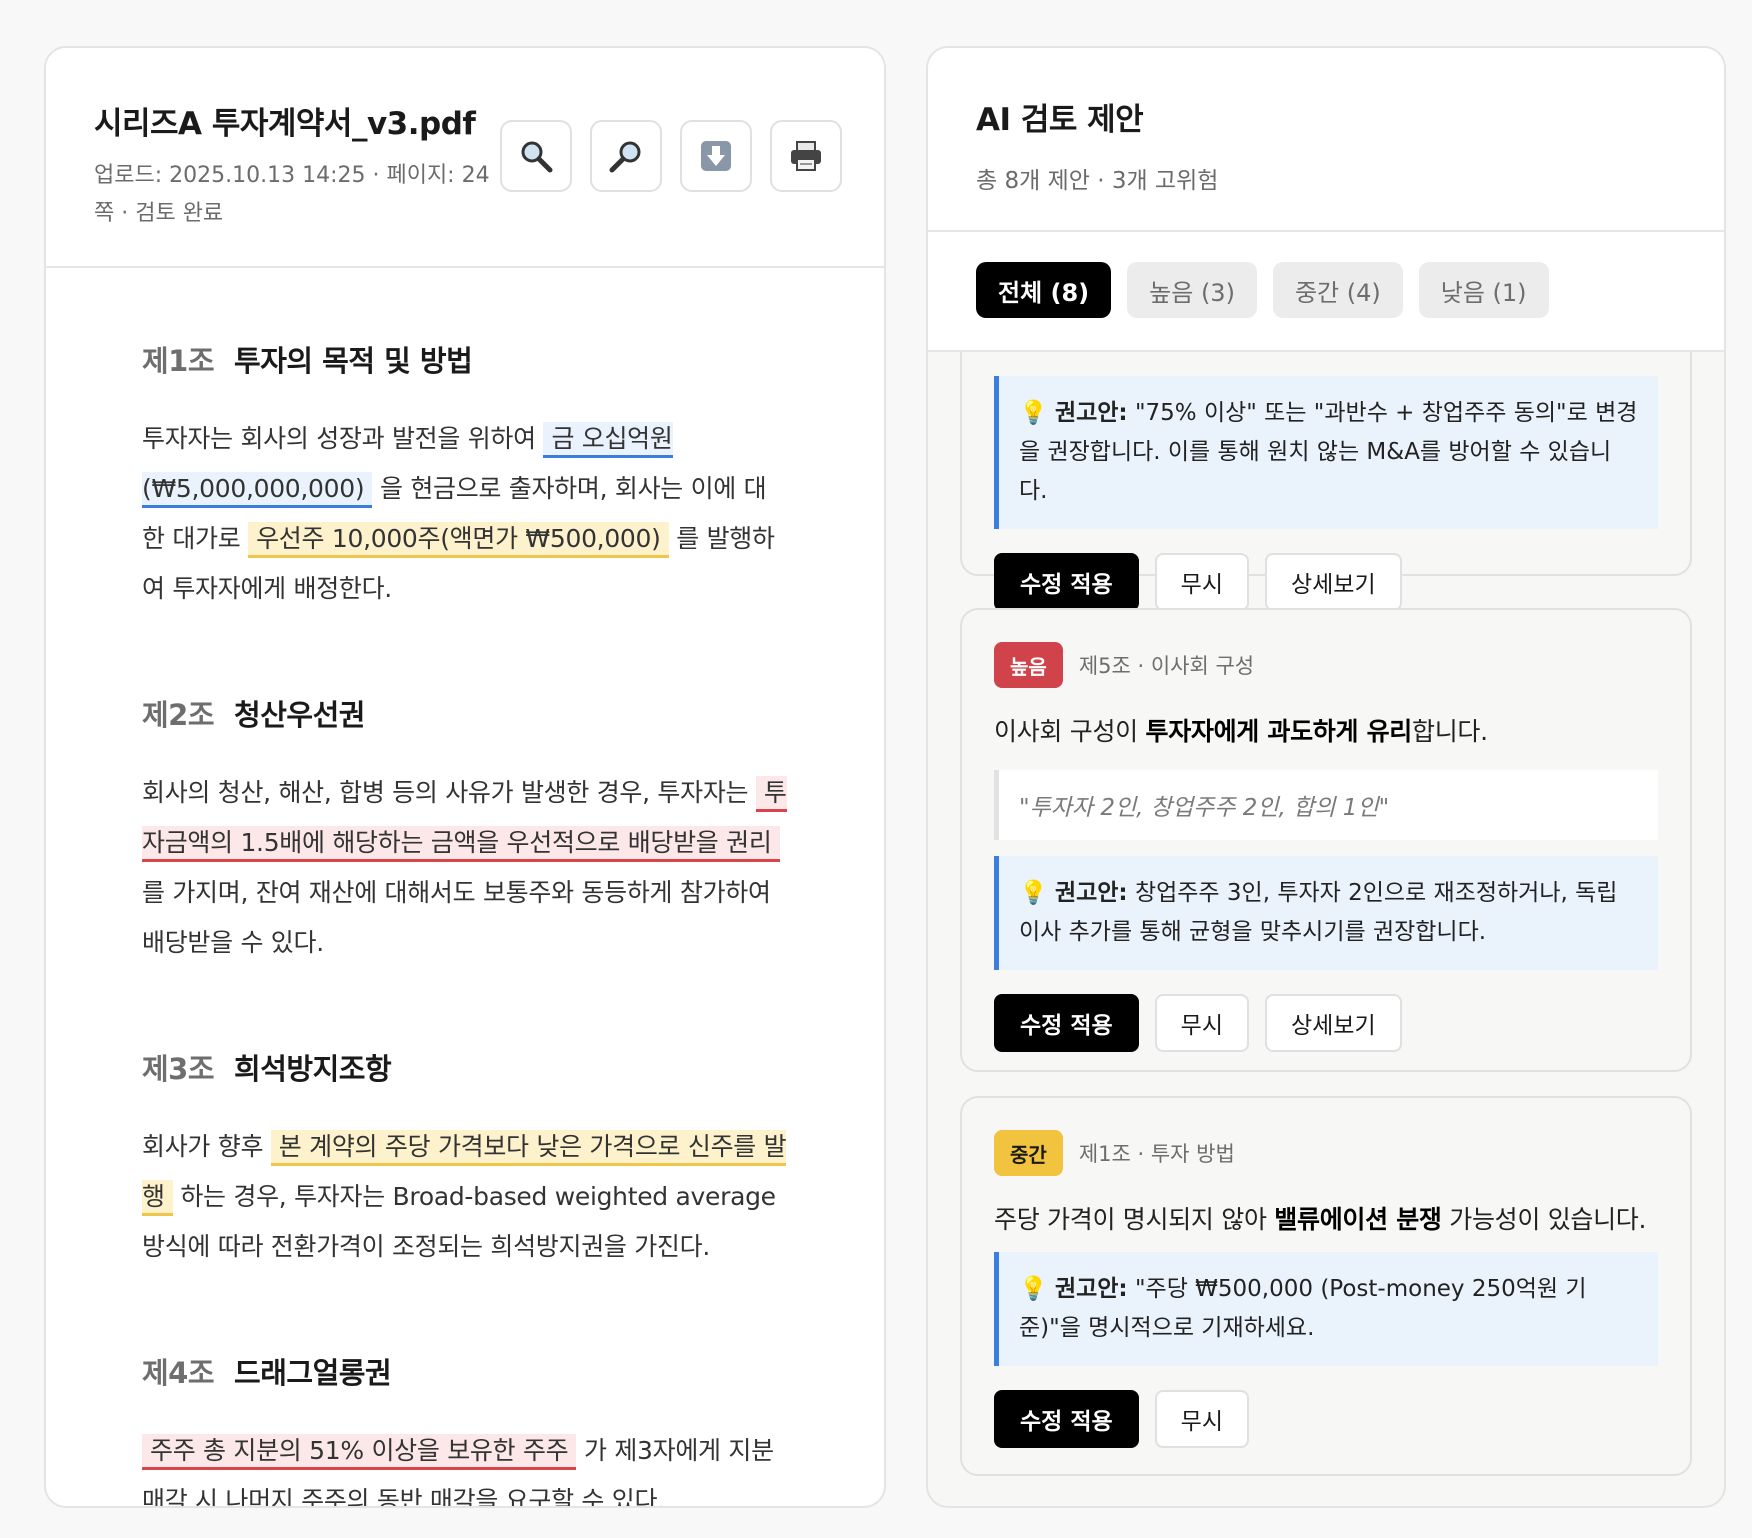 The image size is (1752, 1538). What do you see at coordinates (1044, 290) in the screenshot?
I see `tab-all: 전체 (8)` at bounding box center [1044, 290].